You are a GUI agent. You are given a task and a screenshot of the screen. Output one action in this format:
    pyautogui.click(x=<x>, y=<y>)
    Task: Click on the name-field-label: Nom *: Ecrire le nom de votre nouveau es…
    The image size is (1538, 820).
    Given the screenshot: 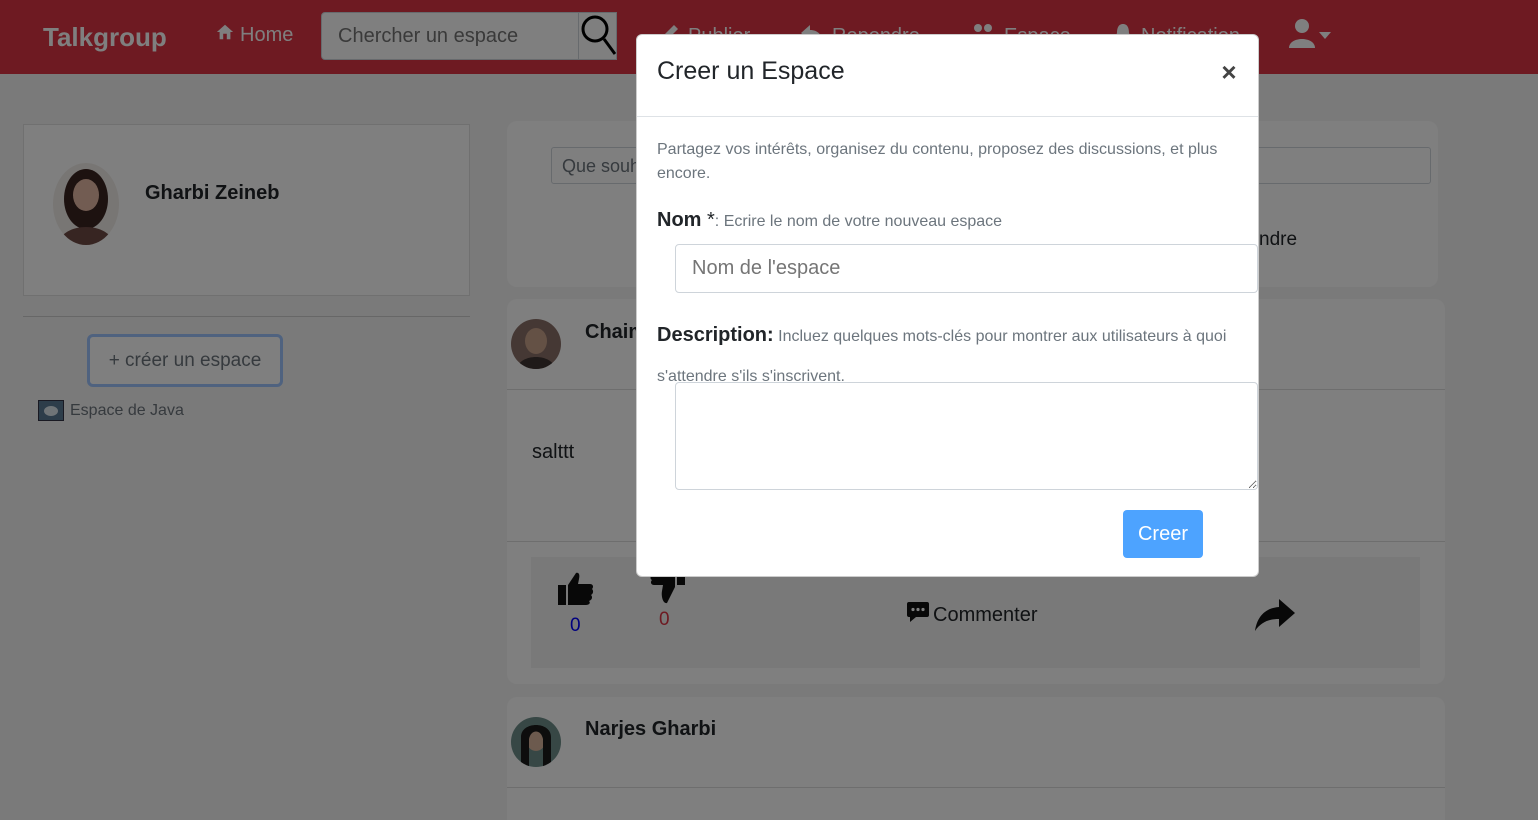 What is the action you would take?
    pyautogui.click(x=829, y=220)
    